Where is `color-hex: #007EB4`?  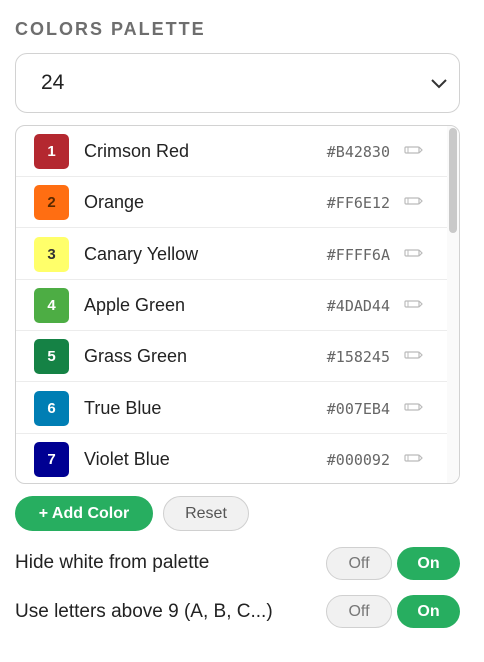 color-hex: #007EB4 is located at coordinates (358, 408).